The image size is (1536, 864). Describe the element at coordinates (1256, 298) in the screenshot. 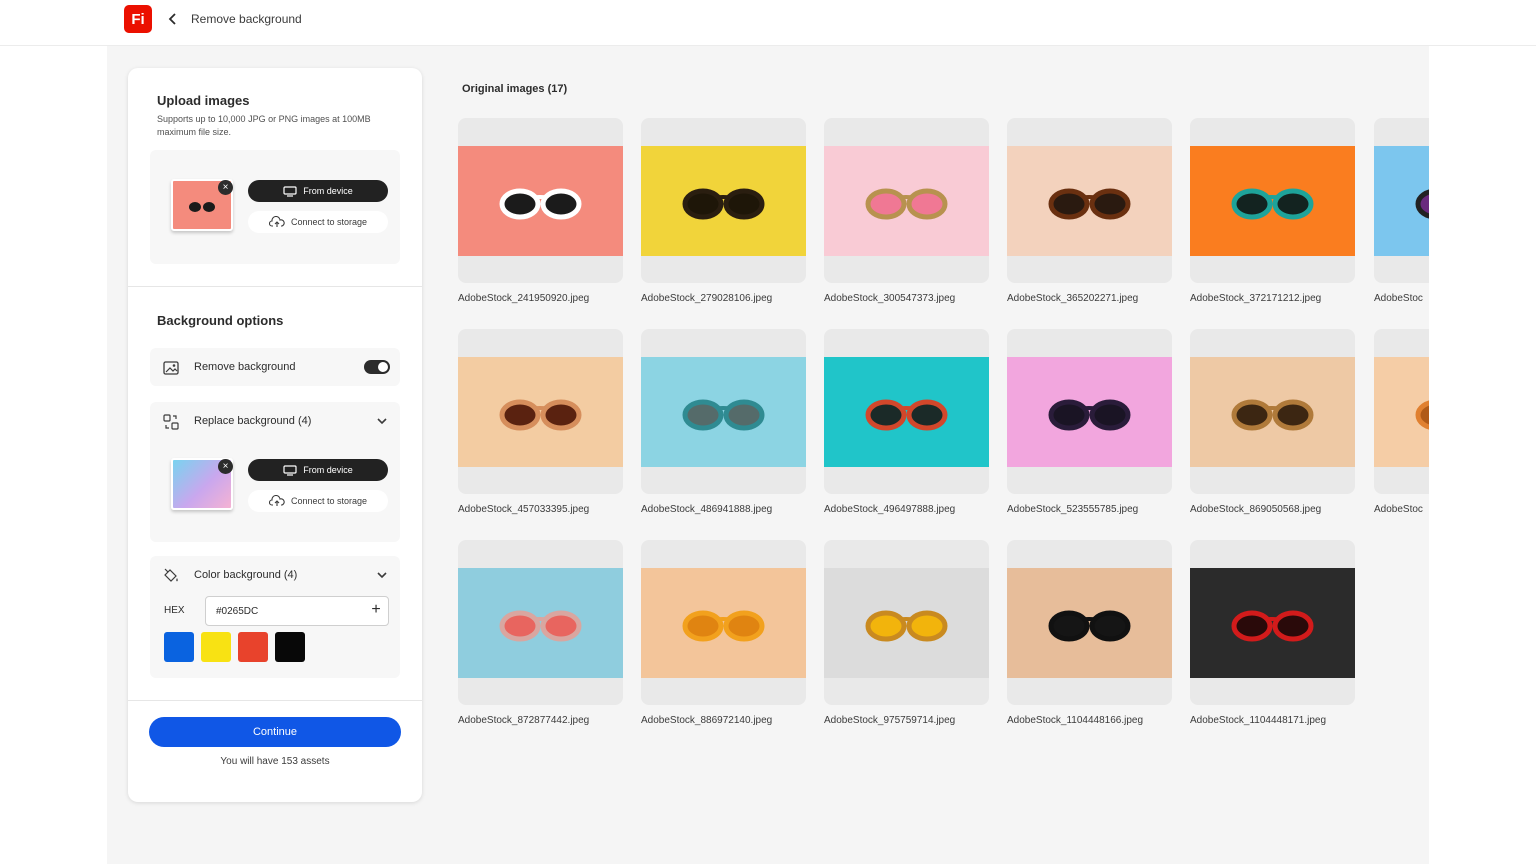

I see `image-filename: AdobeStock_372171212.jpeg` at that location.